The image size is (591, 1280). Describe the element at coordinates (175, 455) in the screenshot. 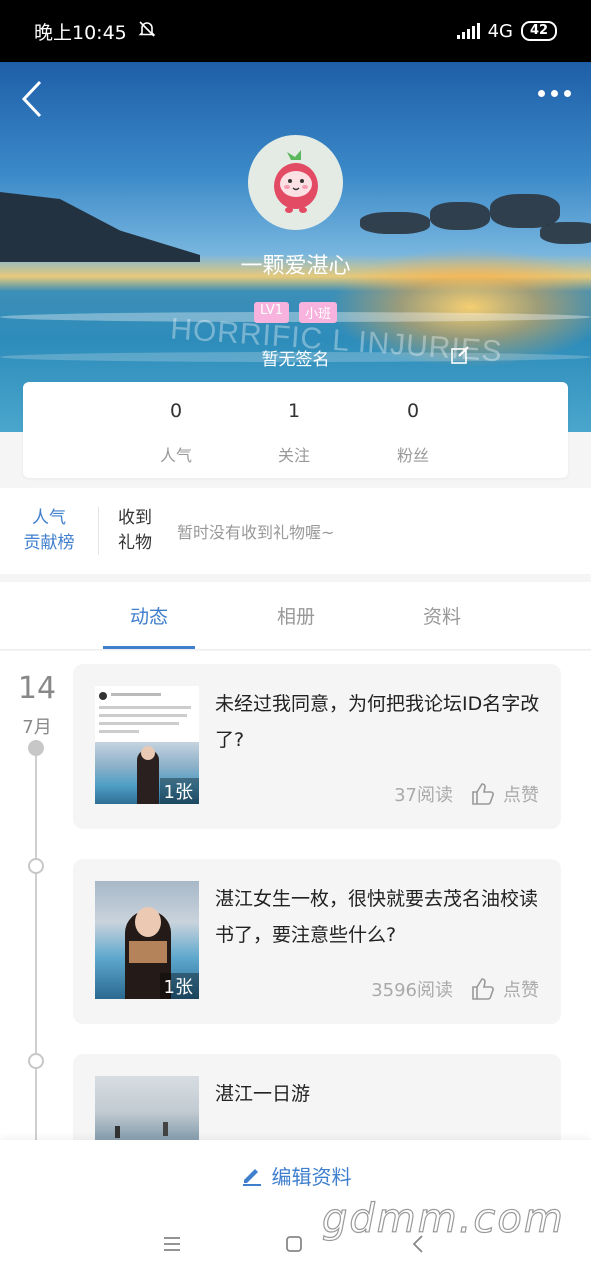

I see `stat-label: 人气` at that location.